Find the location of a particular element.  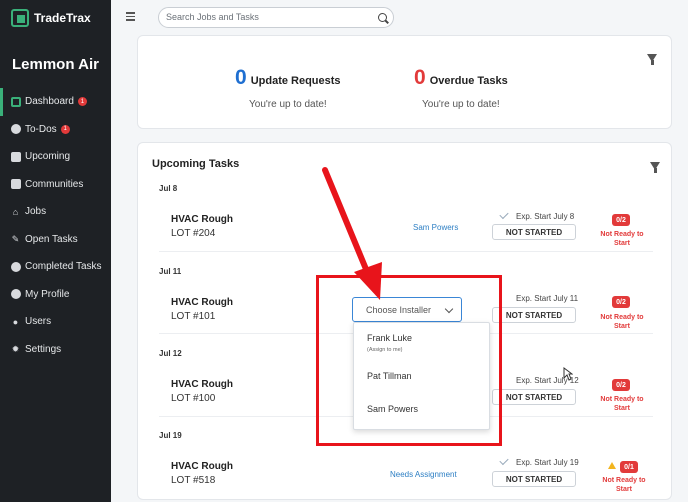

annotation-arrow is located at coordinates (352, 233).